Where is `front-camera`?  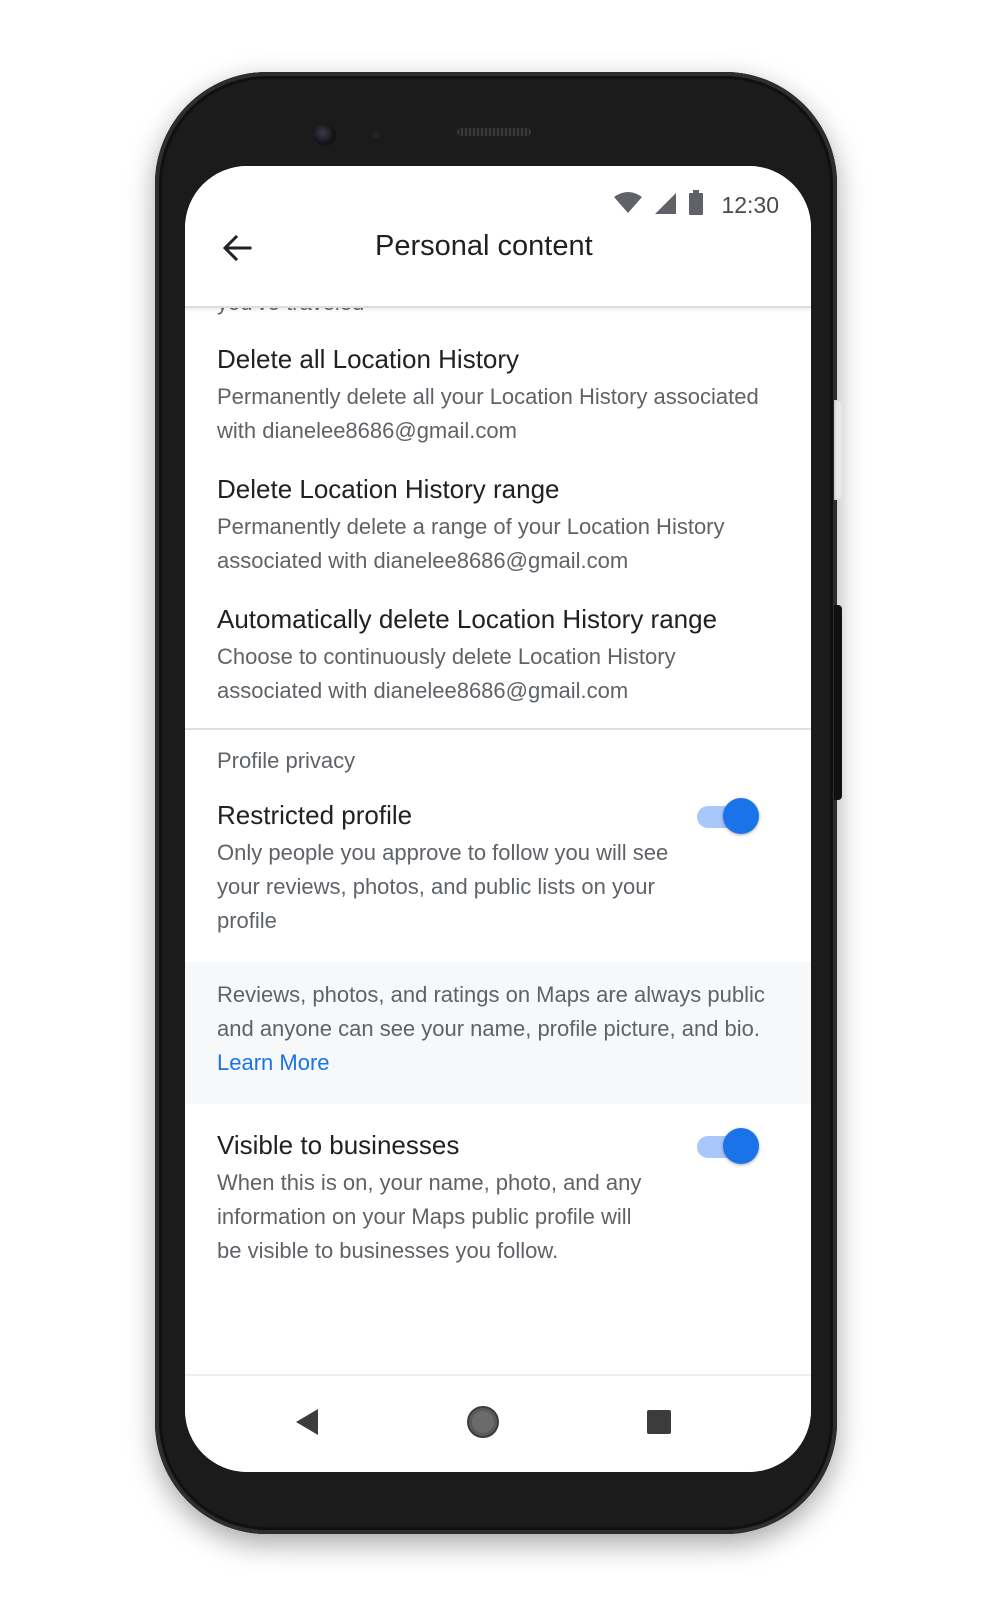
front-camera is located at coordinates (325, 135).